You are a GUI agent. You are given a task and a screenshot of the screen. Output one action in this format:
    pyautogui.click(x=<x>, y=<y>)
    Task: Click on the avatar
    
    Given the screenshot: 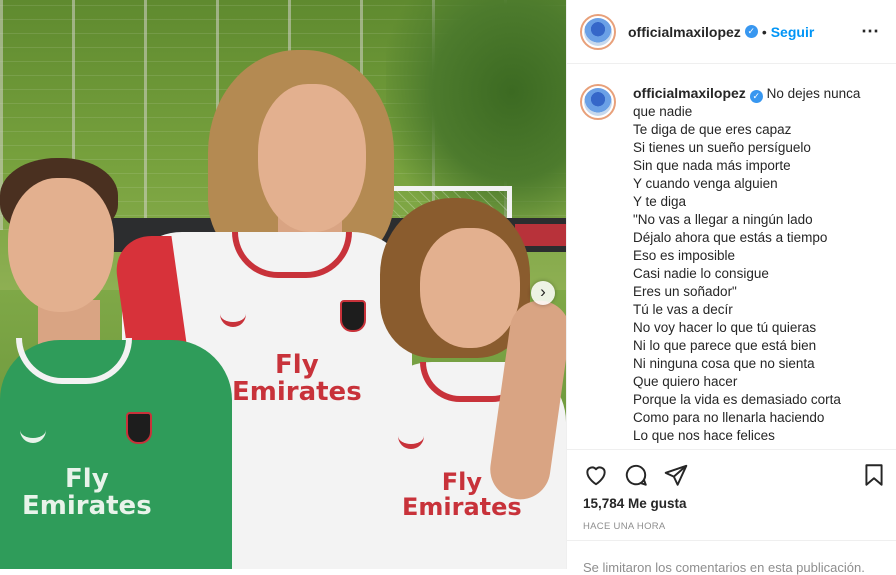 What is the action you would take?
    pyautogui.click(x=598, y=31)
    